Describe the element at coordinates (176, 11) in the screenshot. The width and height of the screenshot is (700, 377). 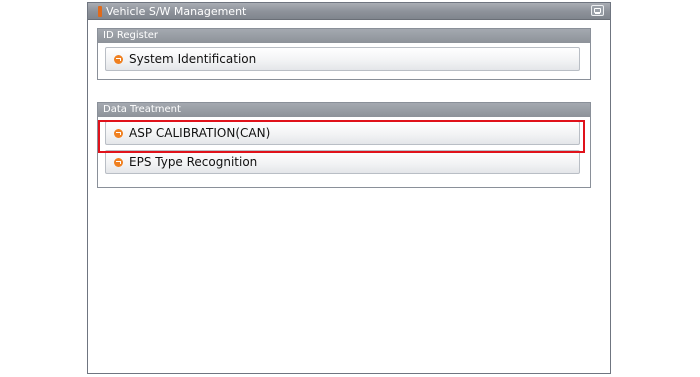
I see `window-title: Vehicle S/W Management` at that location.